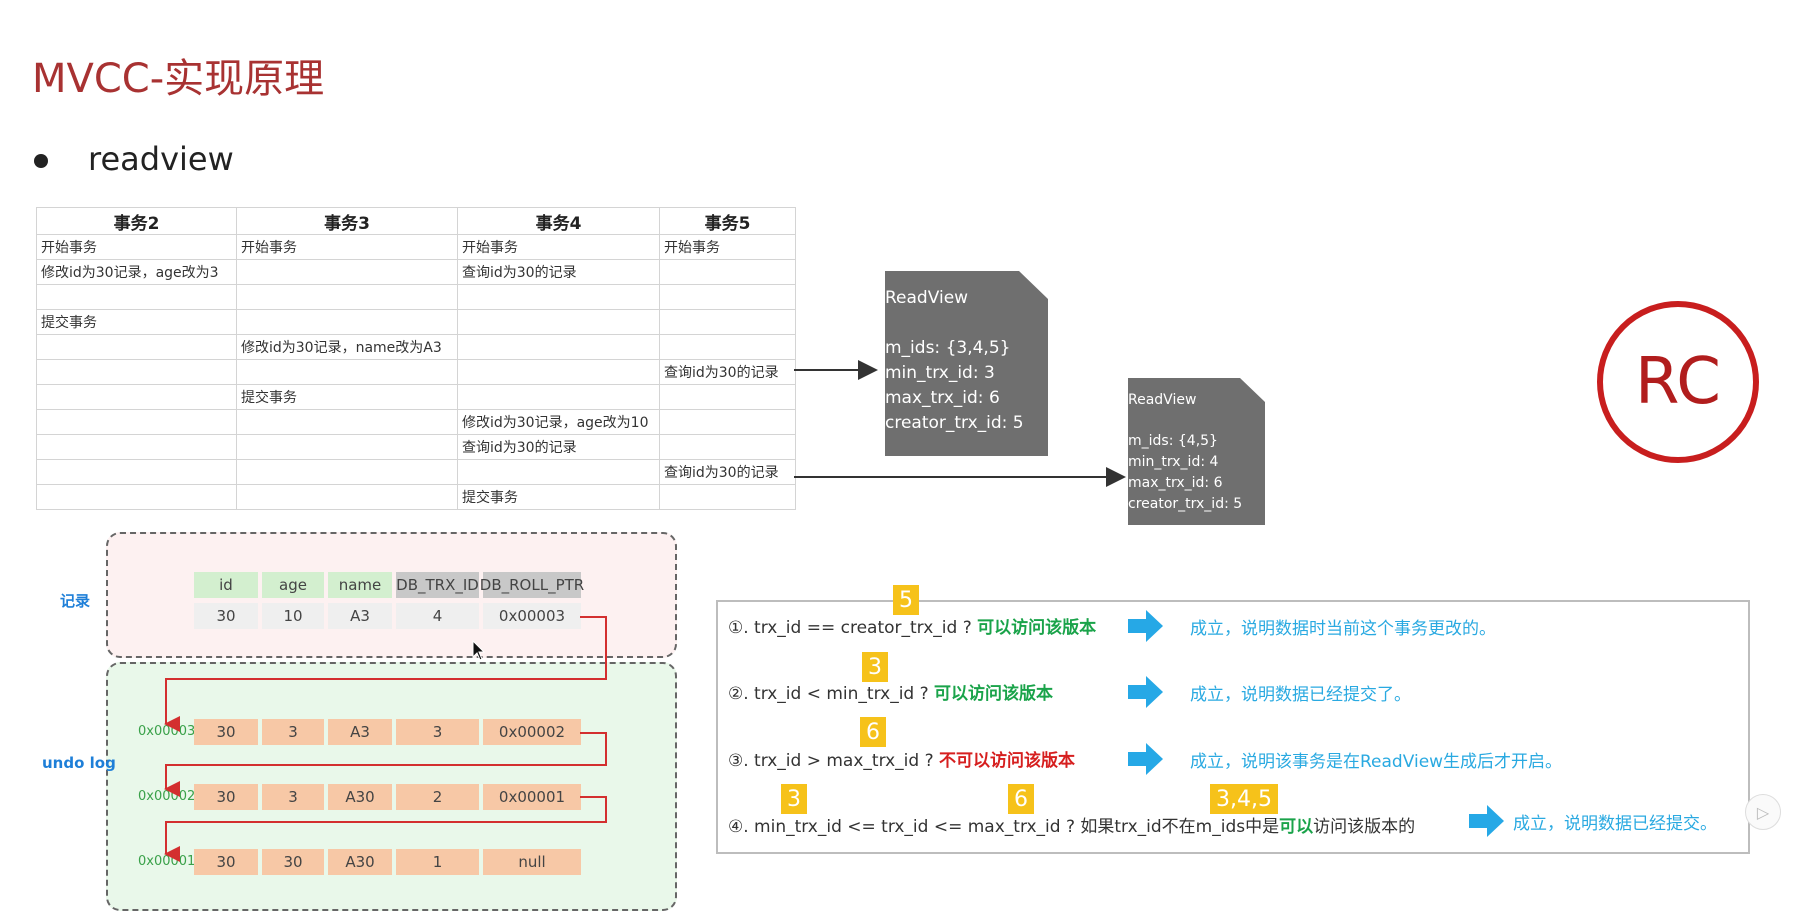  I want to click on readview-1-mids: m_ids: {3,4,5}, so click(948, 348).